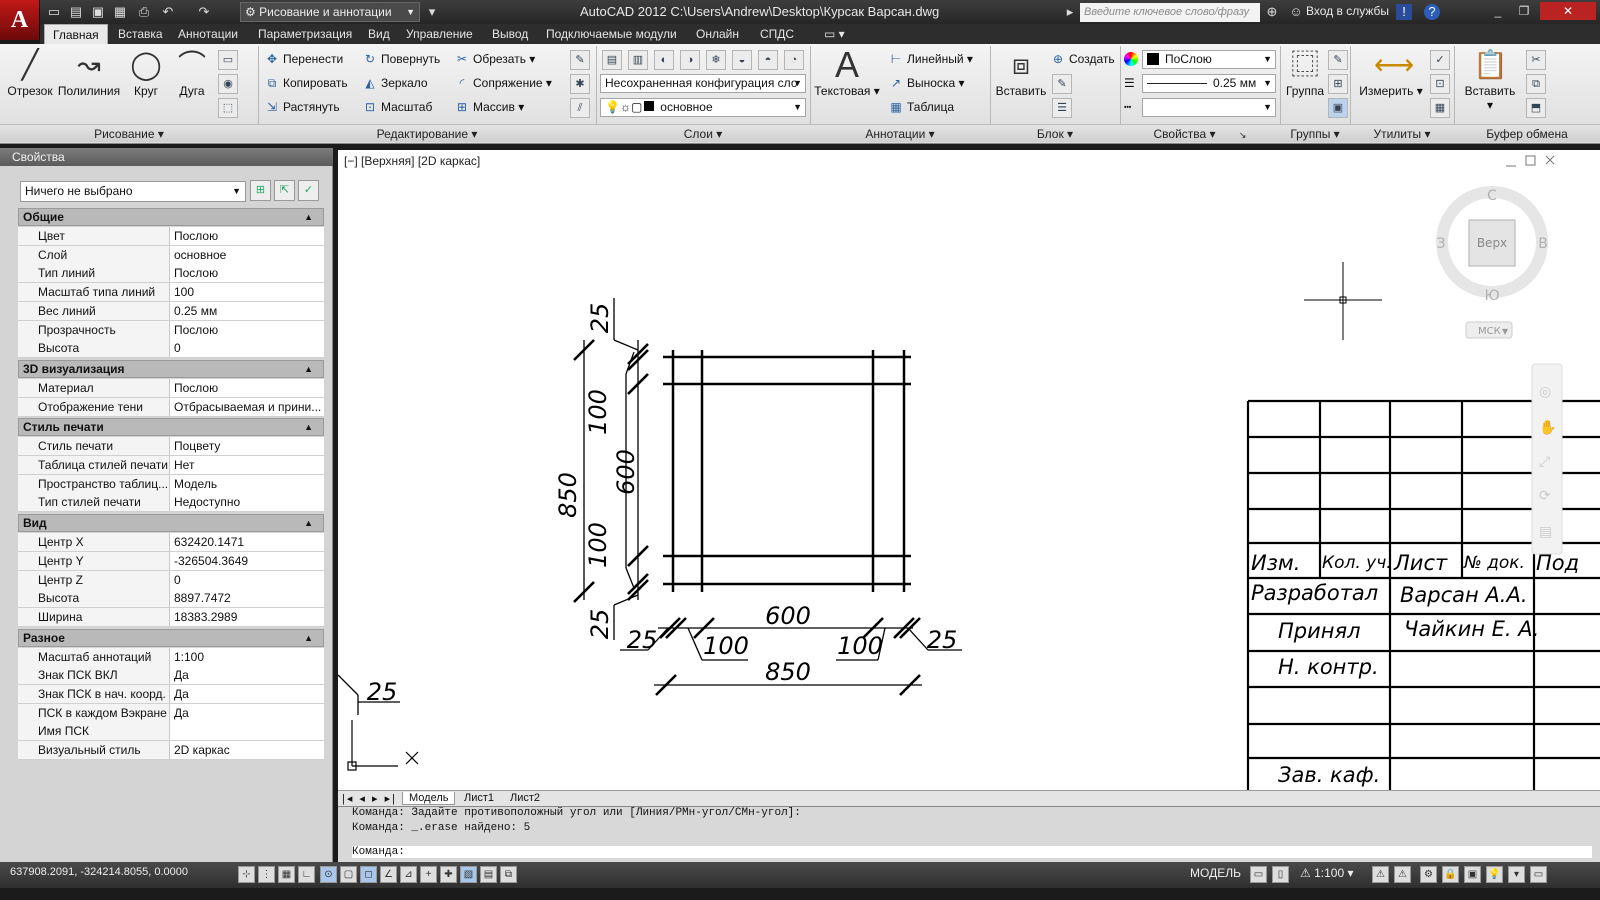 This screenshot has width=1600, height=900. Describe the element at coordinates (1305, 73) in the screenshot. I see `group-button: ⿴ Группа` at that location.